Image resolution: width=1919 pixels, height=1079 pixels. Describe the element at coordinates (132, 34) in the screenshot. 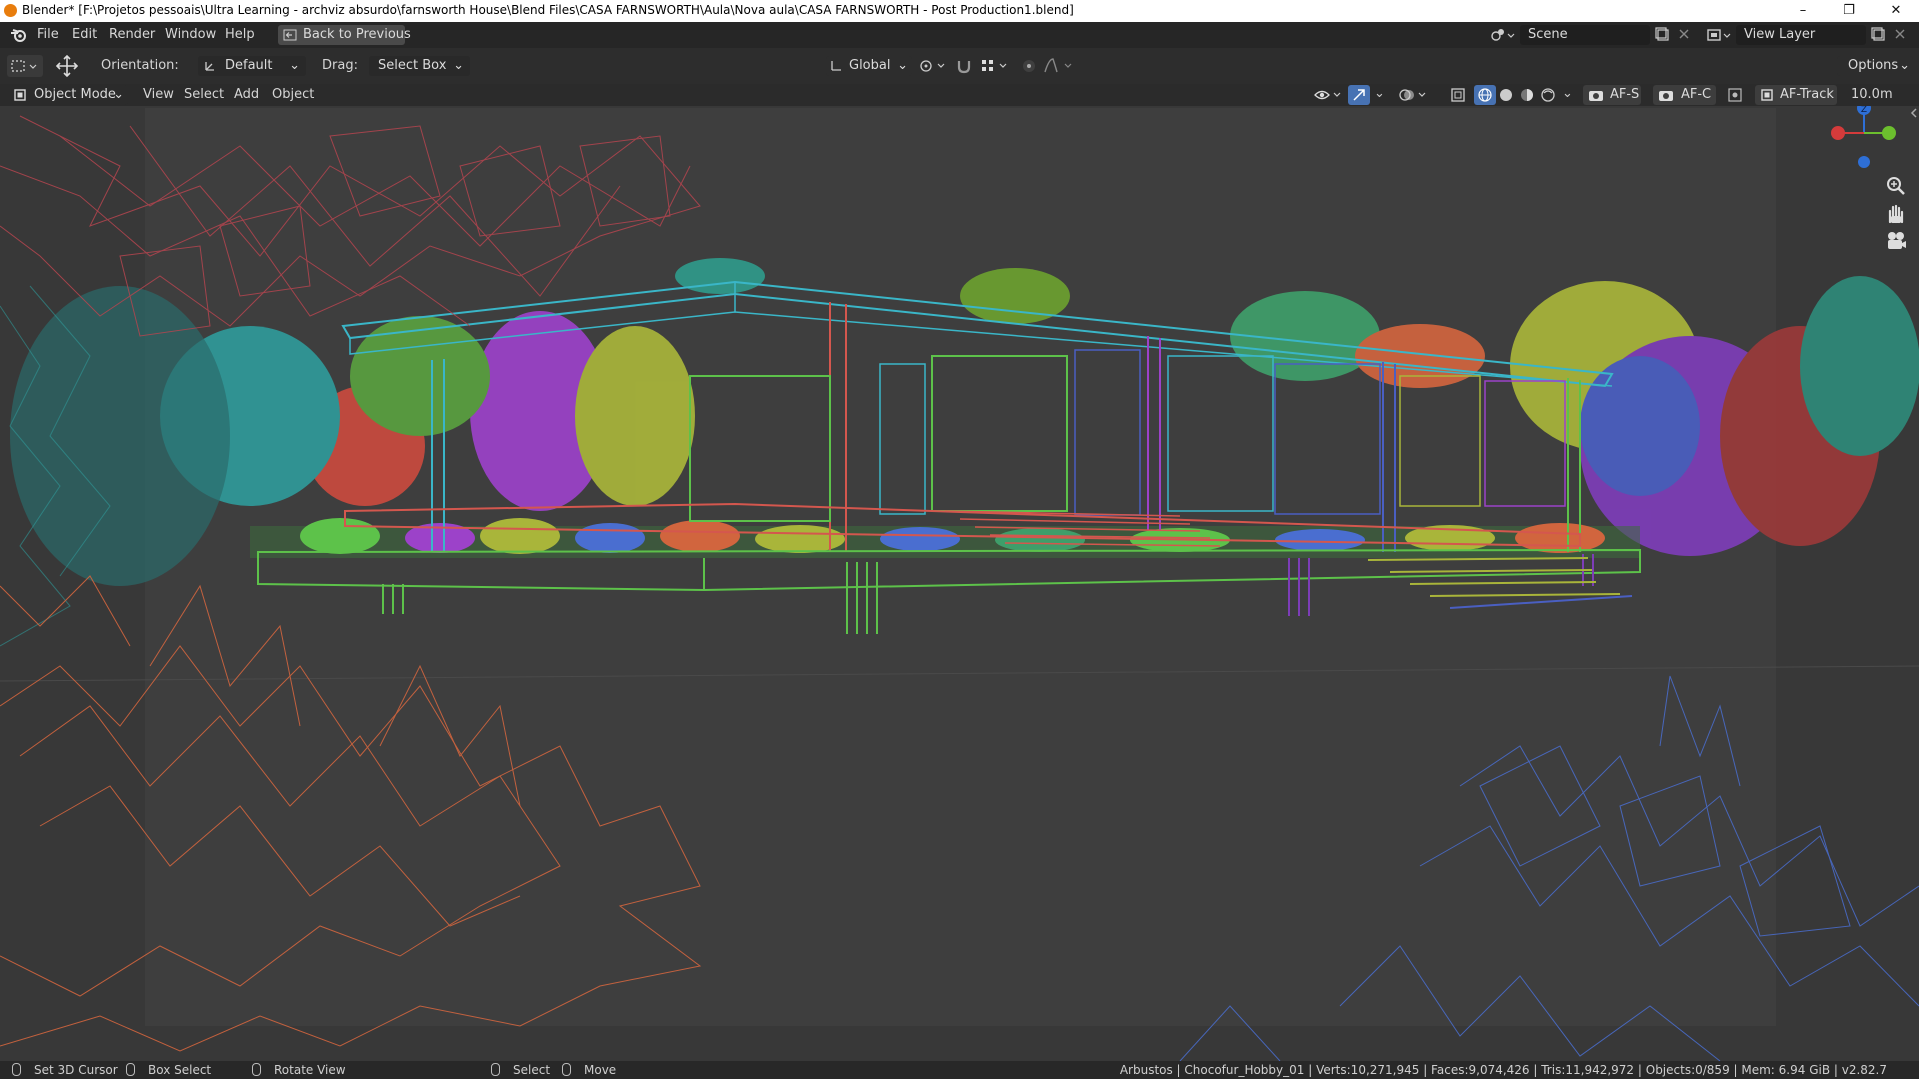

I see `menu-render: Render` at that location.